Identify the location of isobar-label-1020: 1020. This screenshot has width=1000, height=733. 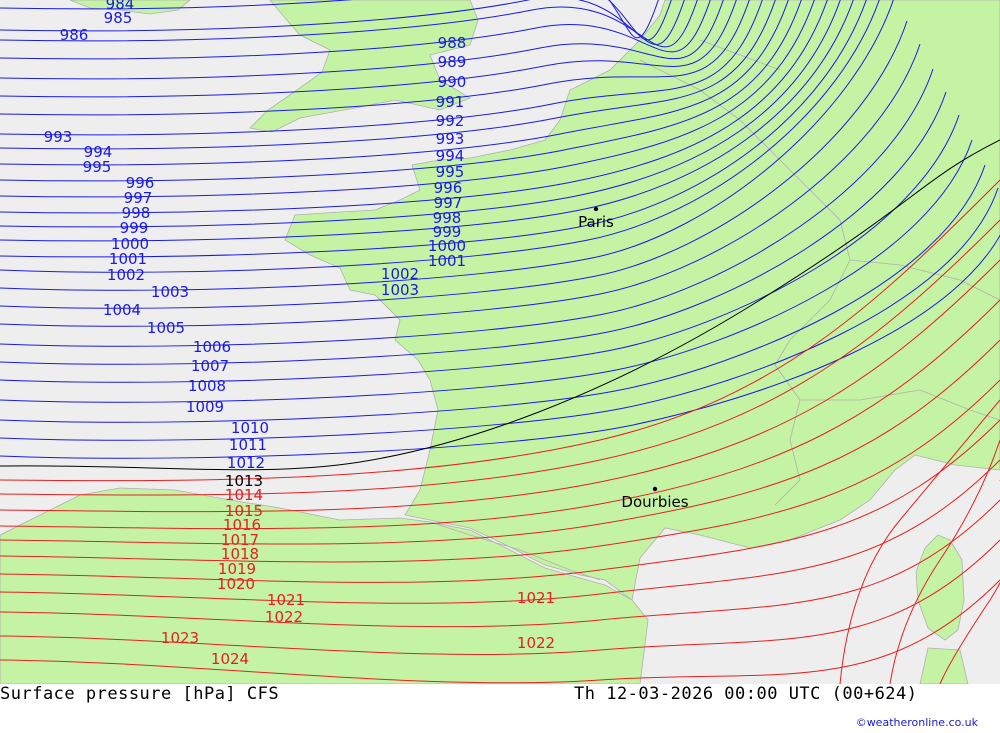
(236, 584).